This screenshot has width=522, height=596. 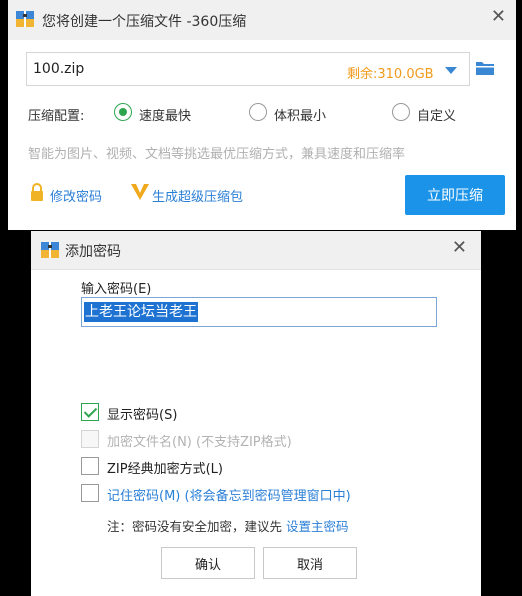 I want to click on compress-dialog-title: 您将创建一个压缩文件 -360压缩, so click(x=144, y=22).